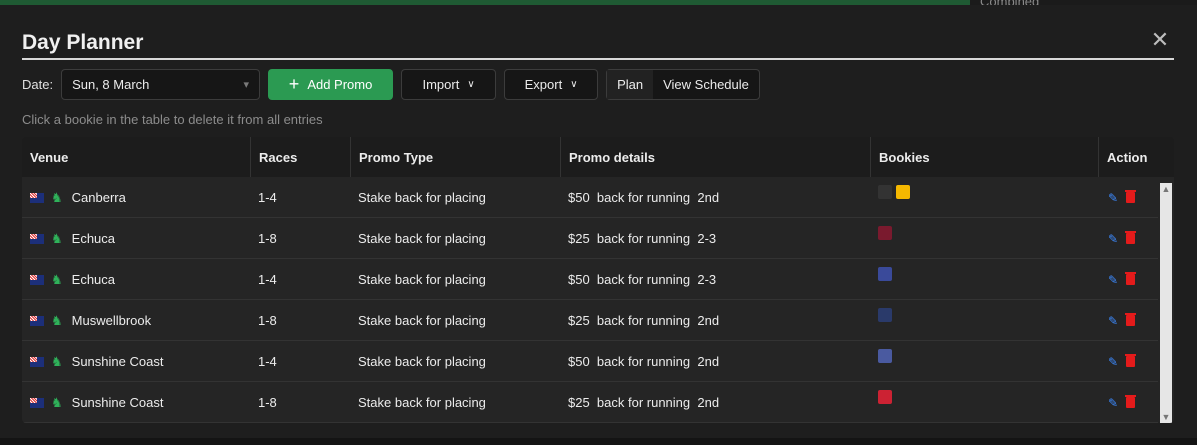  Describe the element at coordinates (441, 84) in the screenshot. I see `import-label: Import` at that location.